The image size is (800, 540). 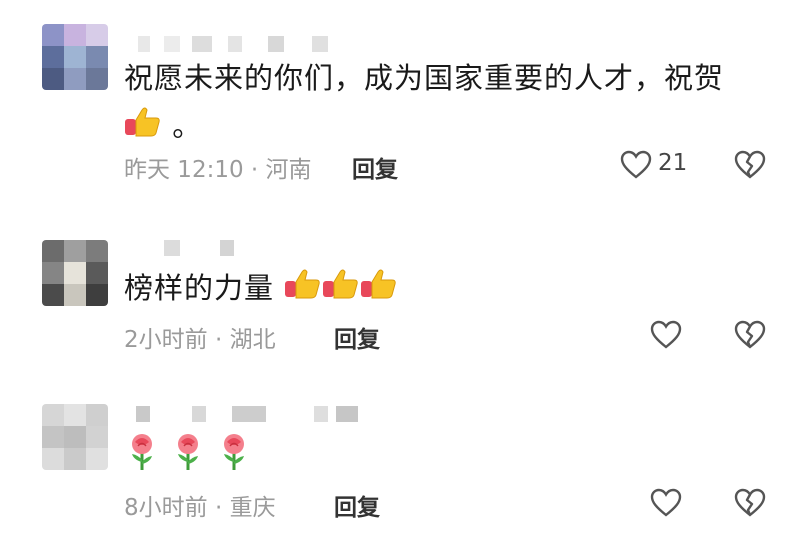 What do you see at coordinates (199, 288) in the screenshot?
I see `comment-text-content: 榜样的力量` at bounding box center [199, 288].